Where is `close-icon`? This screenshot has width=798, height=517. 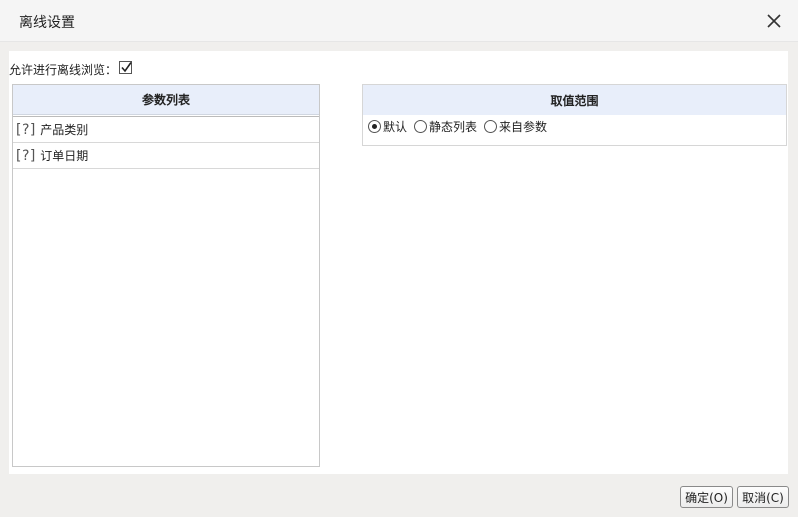 close-icon is located at coordinates (774, 21).